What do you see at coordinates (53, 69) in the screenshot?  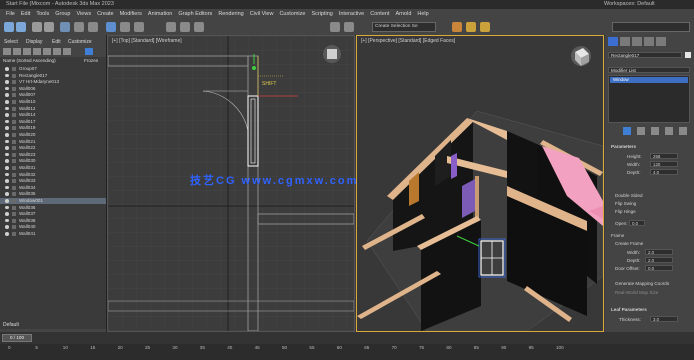 I see `list-item: Group07` at bounding box center [53, 69].